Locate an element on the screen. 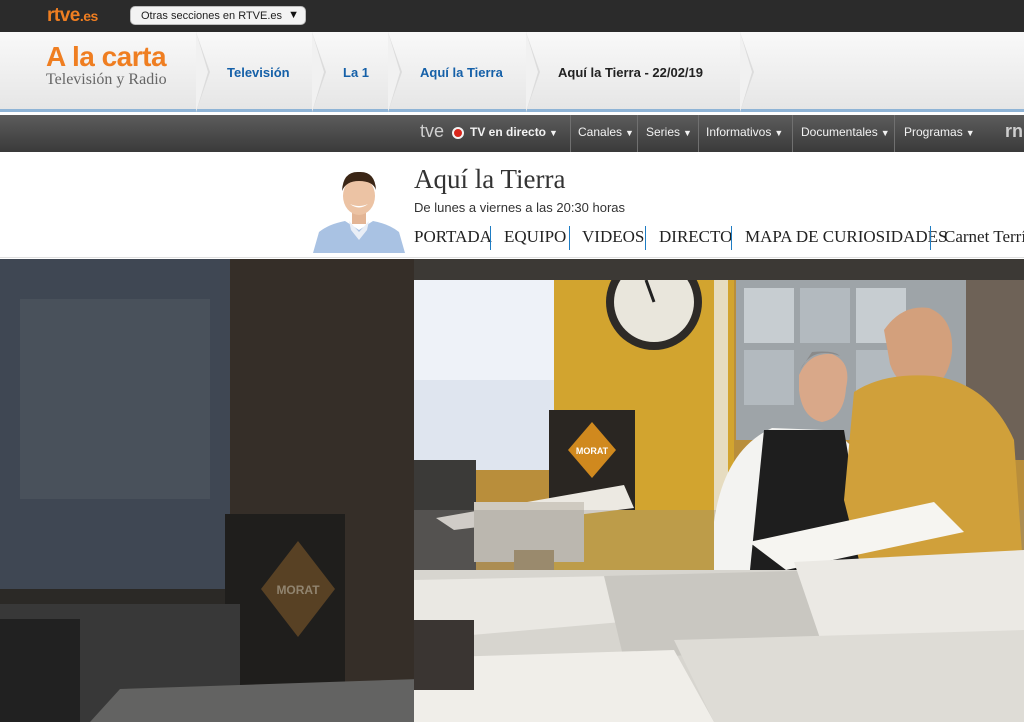 Image resolution: width=1024 pixels, height=722 pixels. other-sections-select: Otras secciones en RTVE.es ▼ is located at coordinates (218, 15).